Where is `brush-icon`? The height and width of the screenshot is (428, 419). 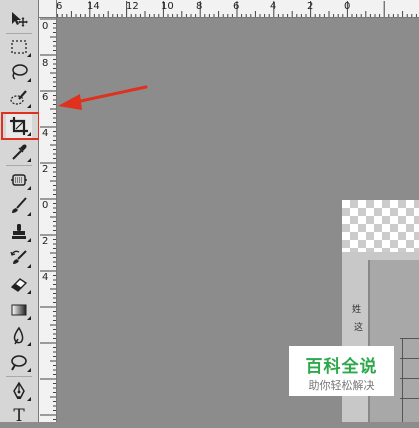
brush-icon is located at coordinates (19, 205).